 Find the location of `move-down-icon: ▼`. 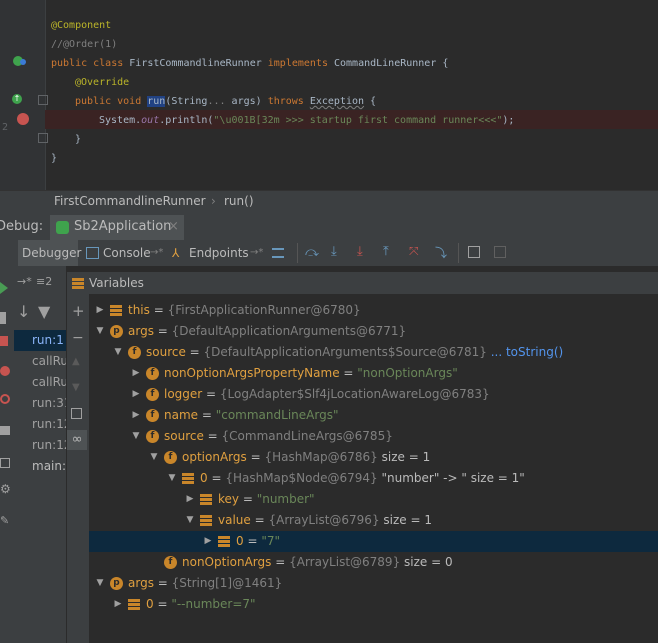

move-down-icon: ▼ is located at coordinates (76, 387).